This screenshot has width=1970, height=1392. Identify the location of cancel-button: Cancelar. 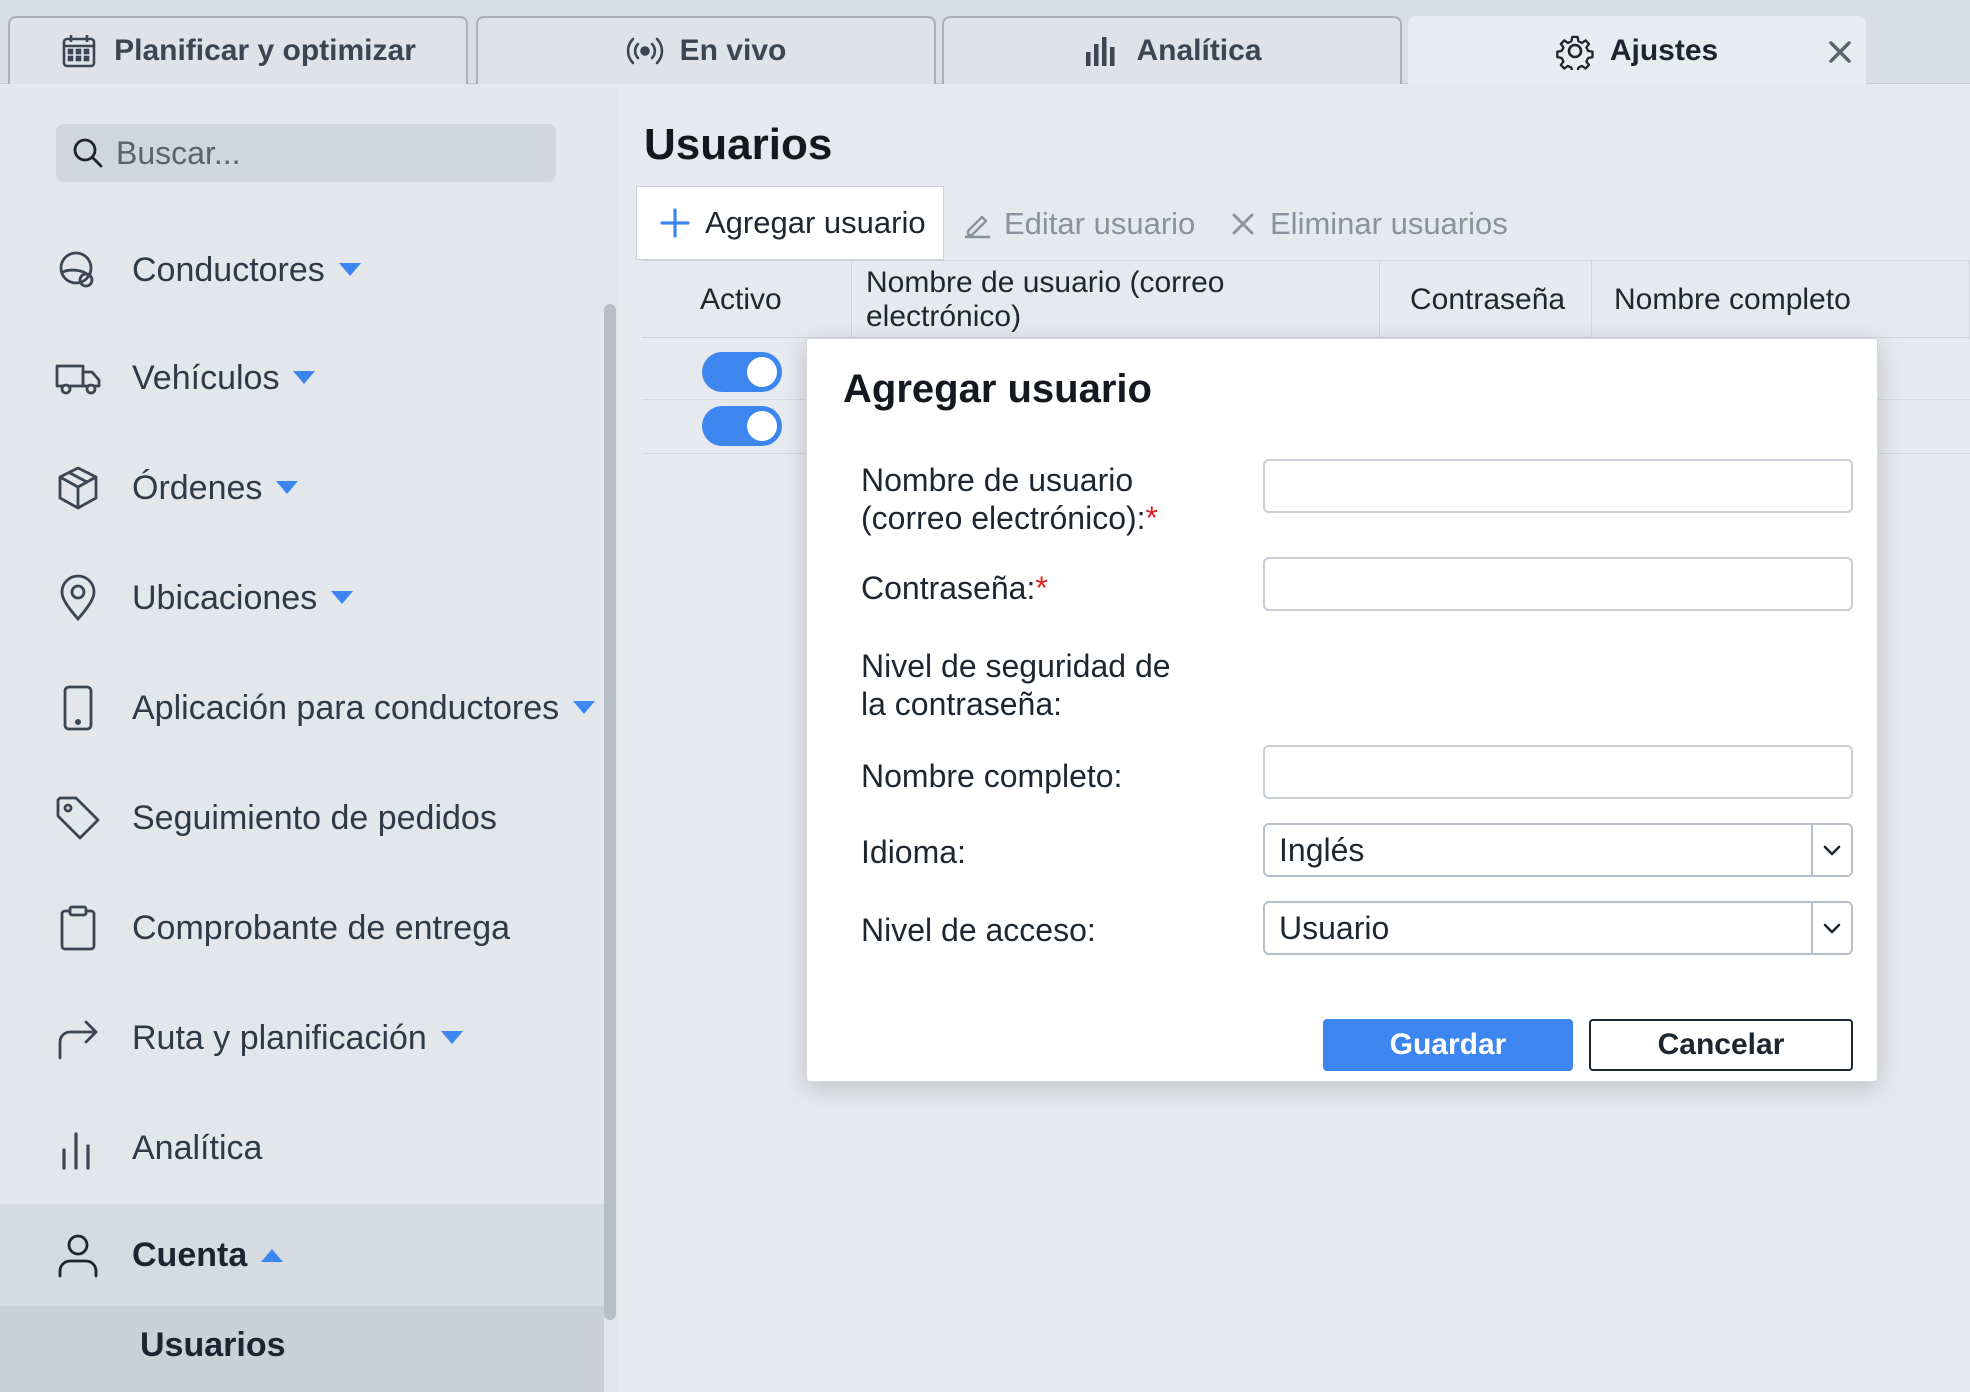
(1721, 1045).